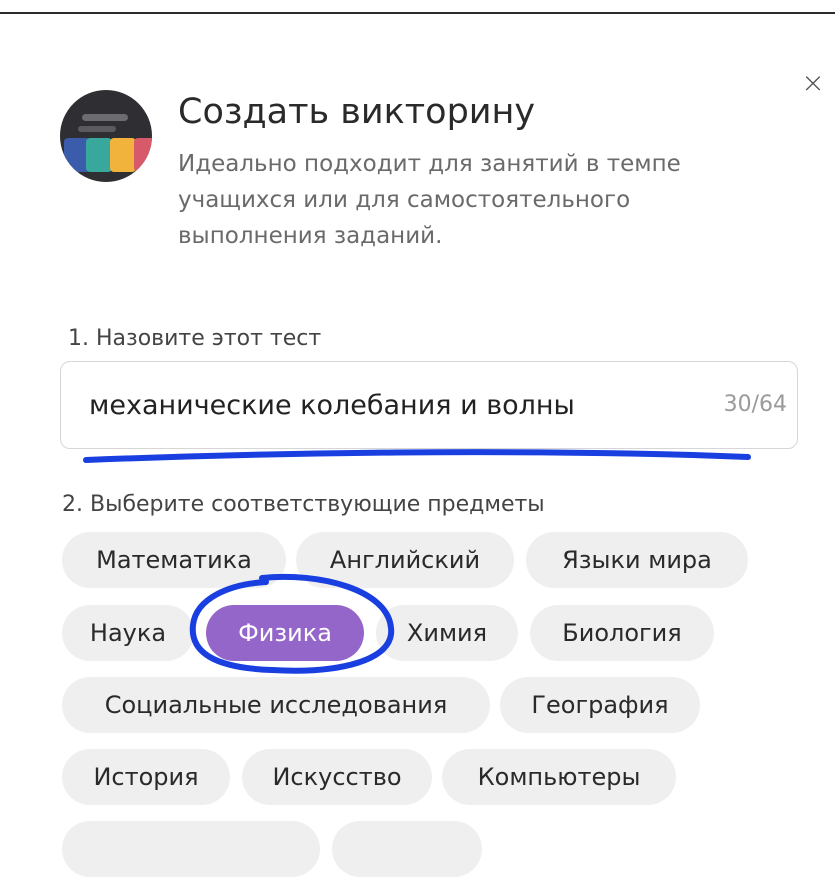 This screenshot has height=877, width=835. What do you see at coordinates (447, 633) in the screenshot?
I see `subject-chip-chemistry: Химия` at bounding box center [447, 633].